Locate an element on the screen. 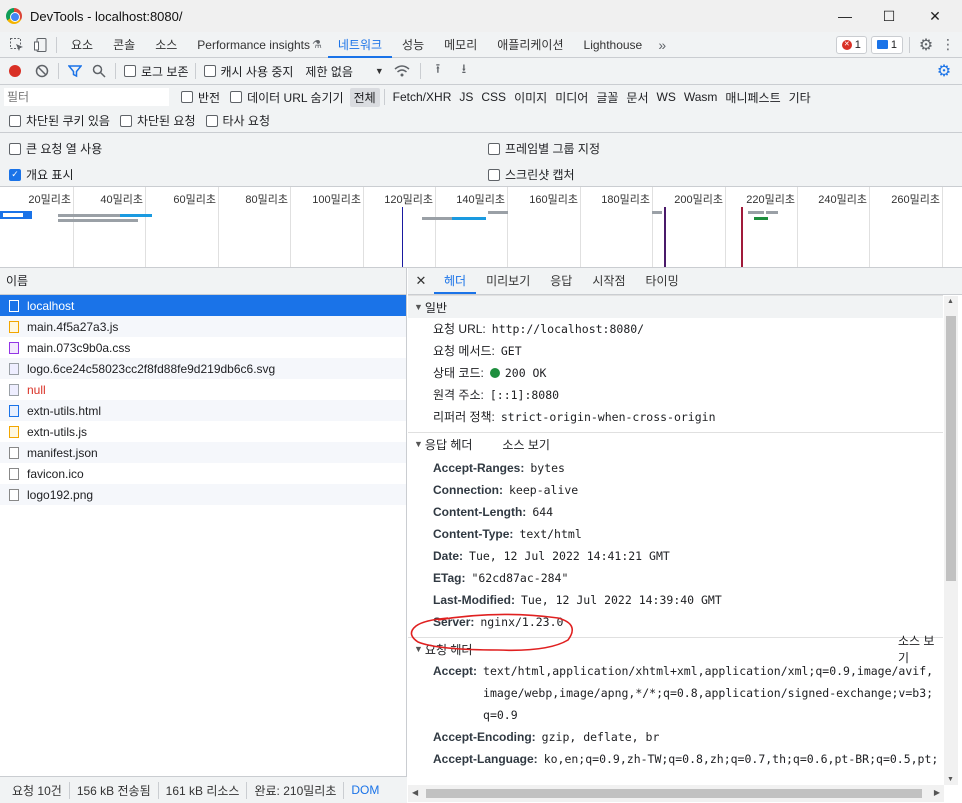 The width and height of the screenshot is (962, 803). chrome-icon is located at coordinates (14, 16).